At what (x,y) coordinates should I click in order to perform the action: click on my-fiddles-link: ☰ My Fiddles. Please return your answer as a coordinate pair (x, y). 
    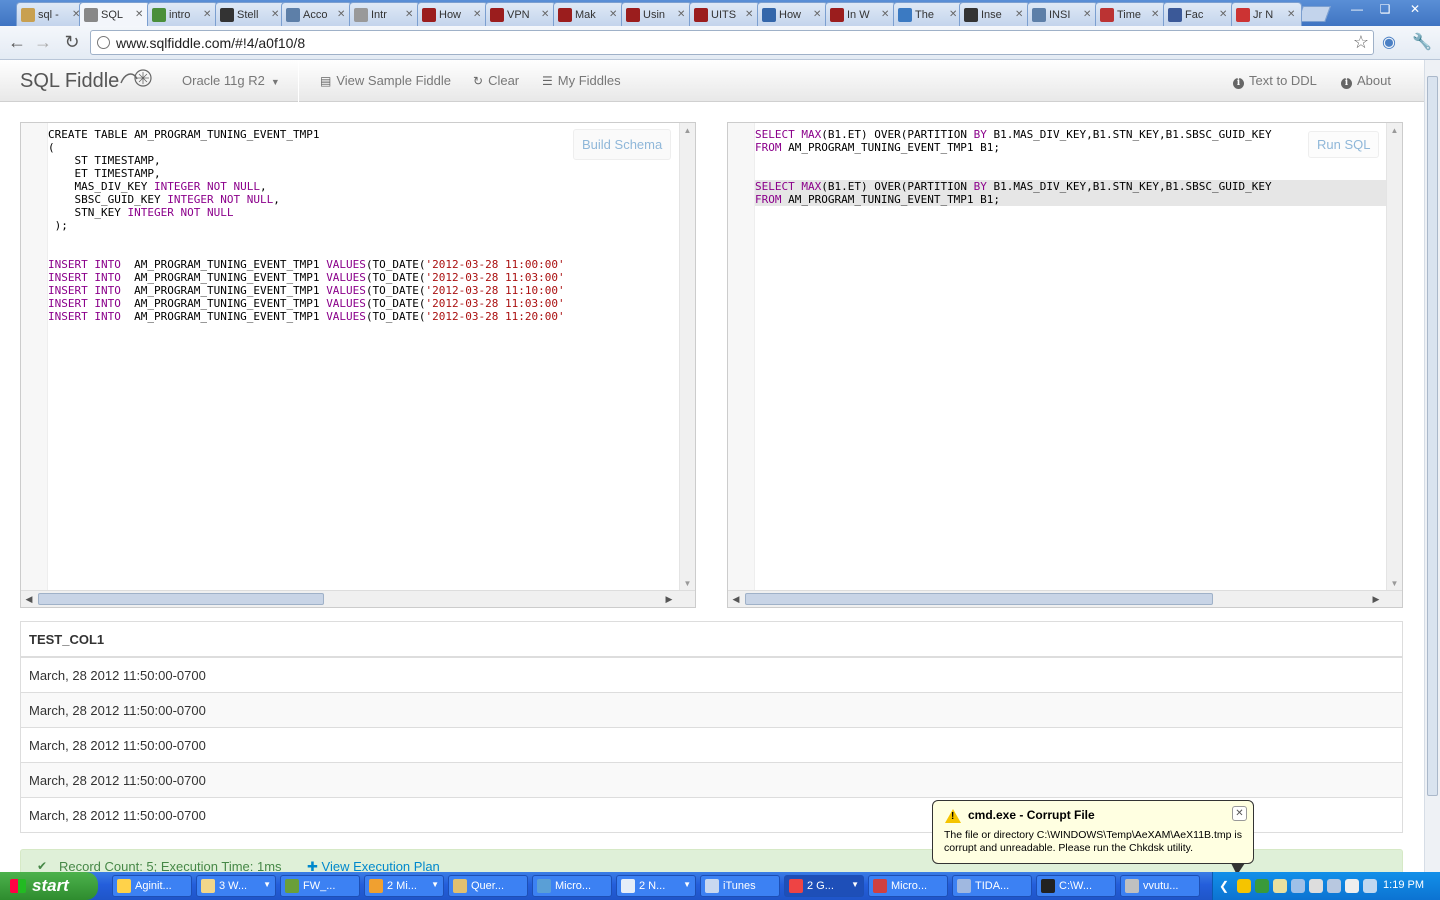
    Looking at the image, I should click on (581, 80).